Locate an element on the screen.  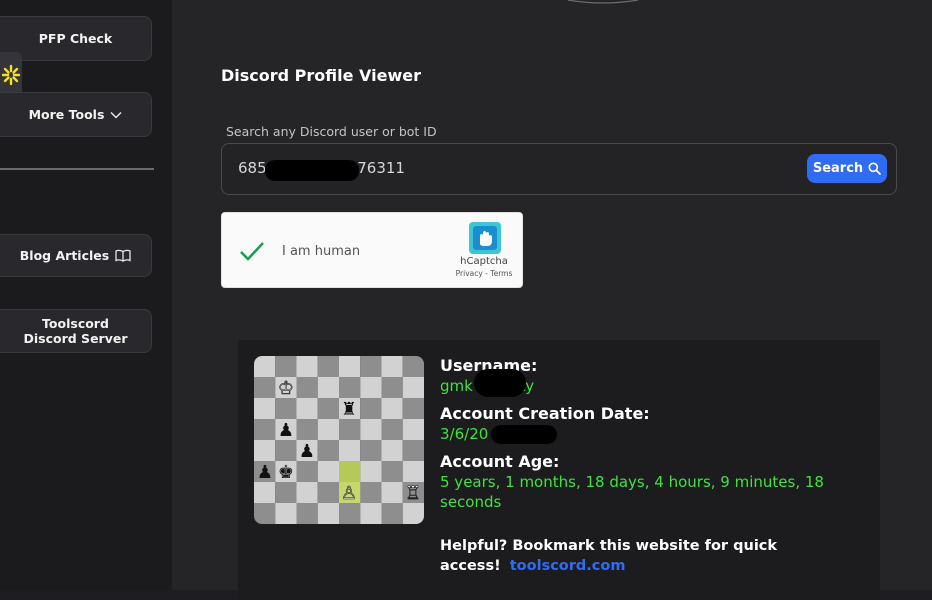
sidebar-item-pfp-check: PFP Check is located at coordinates (76, 38).